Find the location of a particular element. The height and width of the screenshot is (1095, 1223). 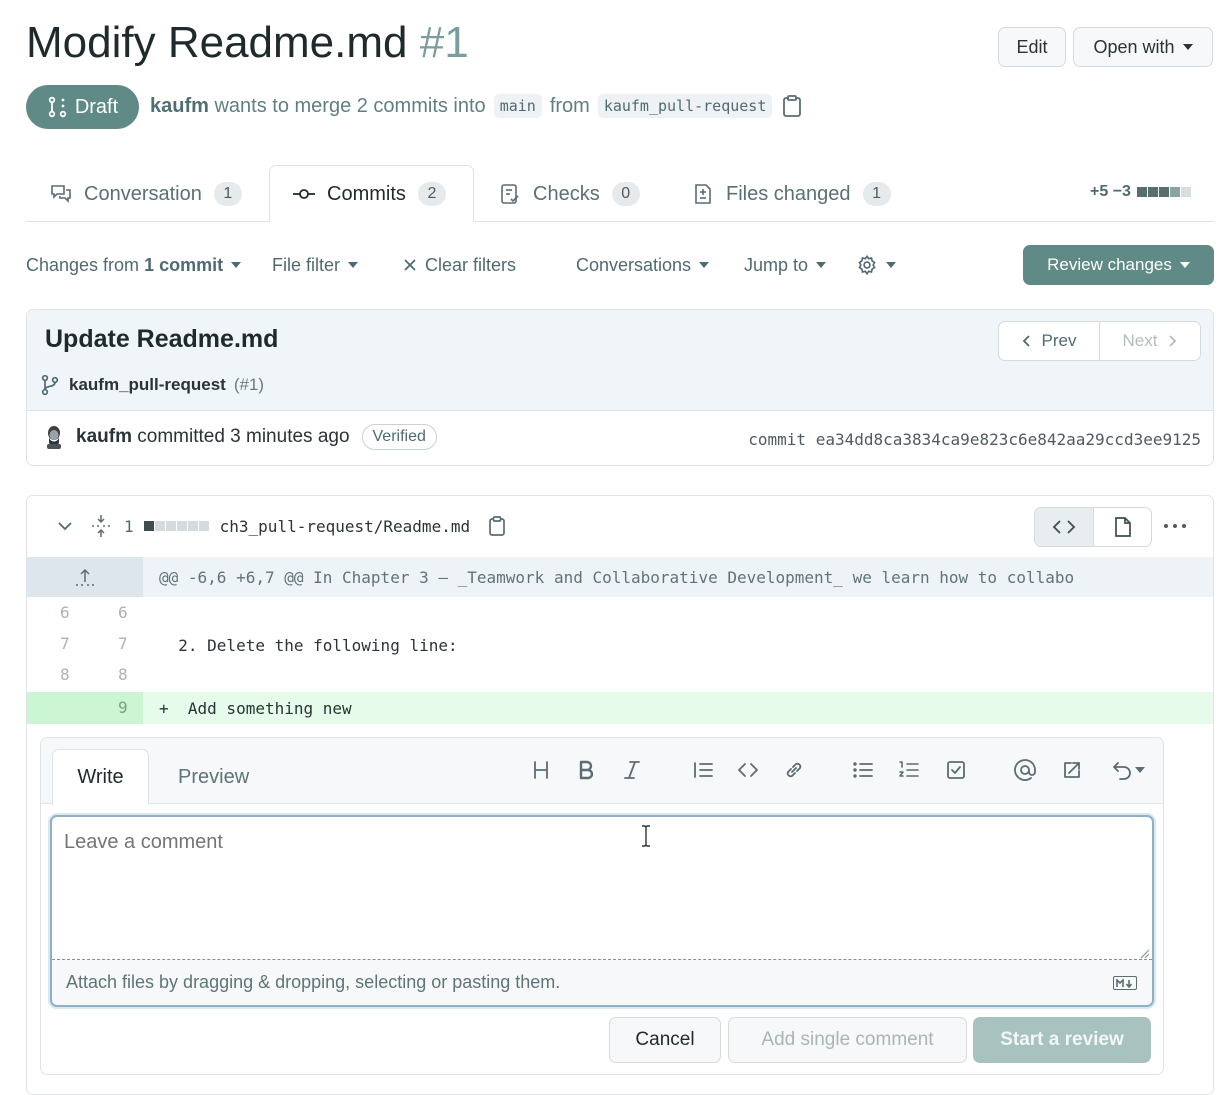

tab-checks: Checks 0 is located at coordinates (569, 194).